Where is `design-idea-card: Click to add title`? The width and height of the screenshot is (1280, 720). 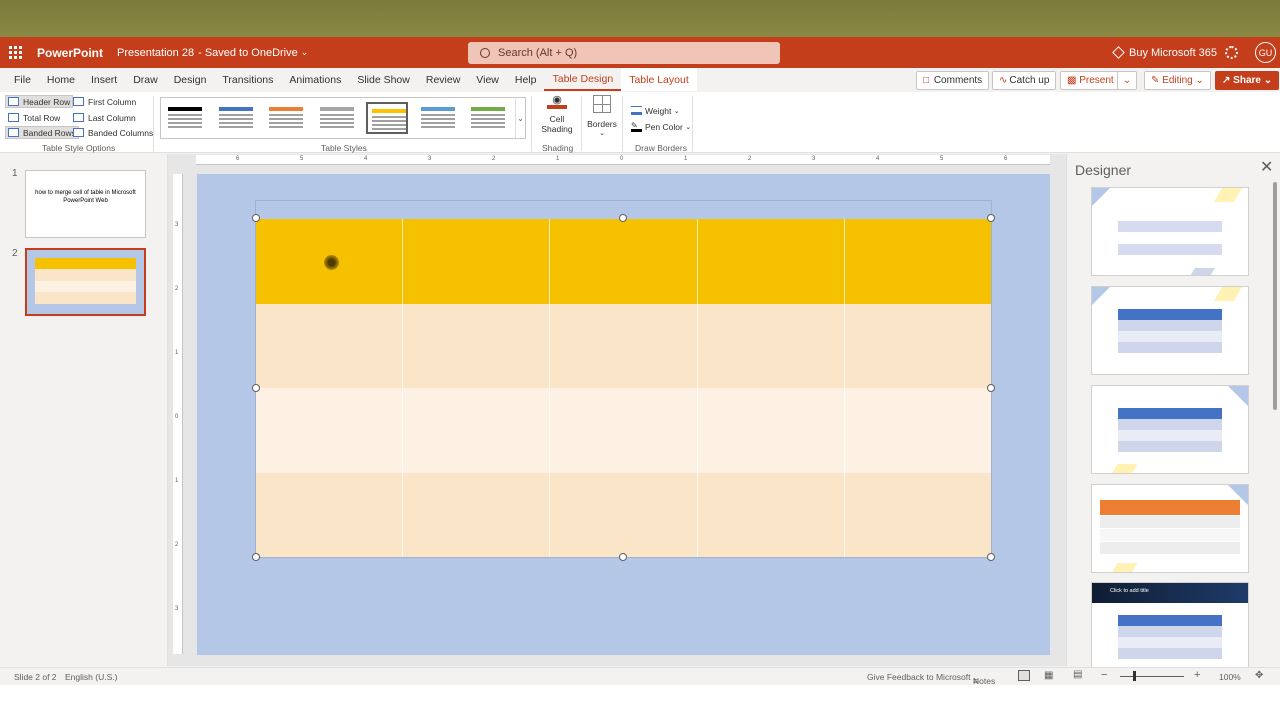
design-idea-card: Click to add title is located at coordinates (1170, 626).